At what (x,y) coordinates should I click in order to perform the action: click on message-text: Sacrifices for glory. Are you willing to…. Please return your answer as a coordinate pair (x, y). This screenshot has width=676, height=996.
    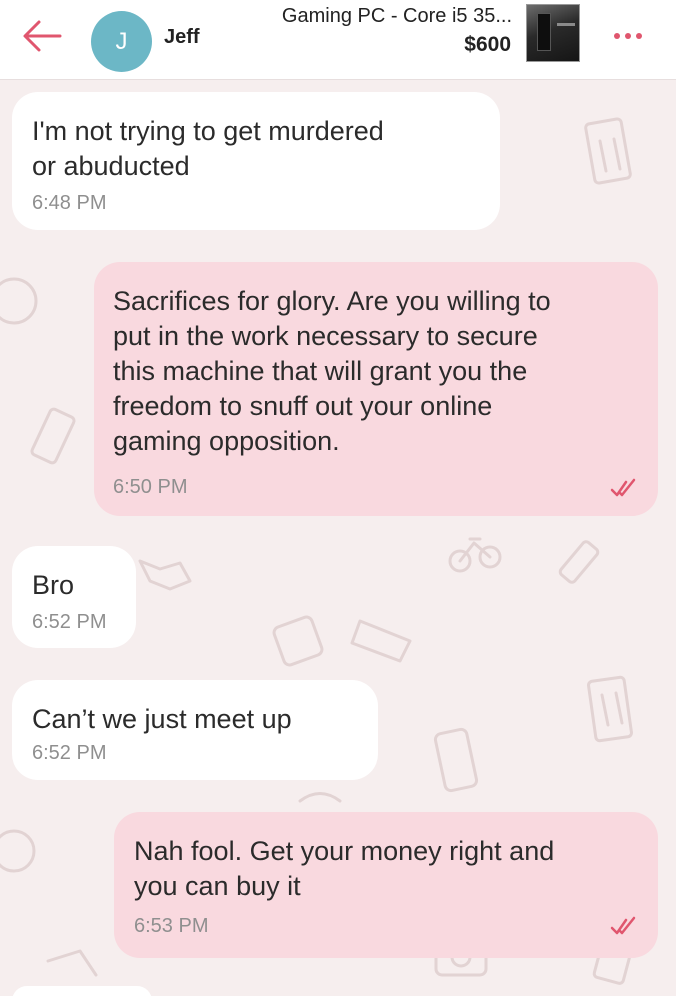
    Looking at the image, I should click on (332, 371).